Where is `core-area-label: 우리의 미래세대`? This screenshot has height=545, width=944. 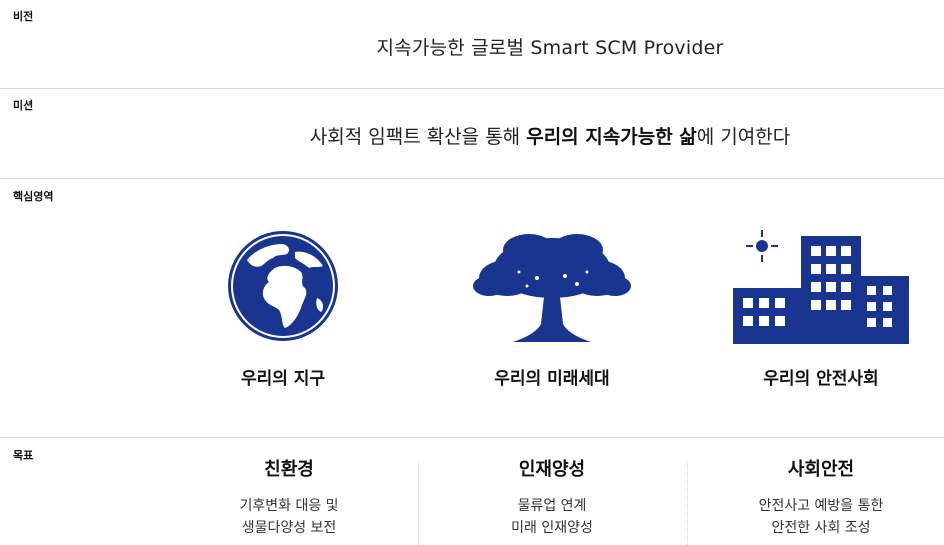
core-area-label: 우리의 미래세대 is located at coordinates (552, 379).